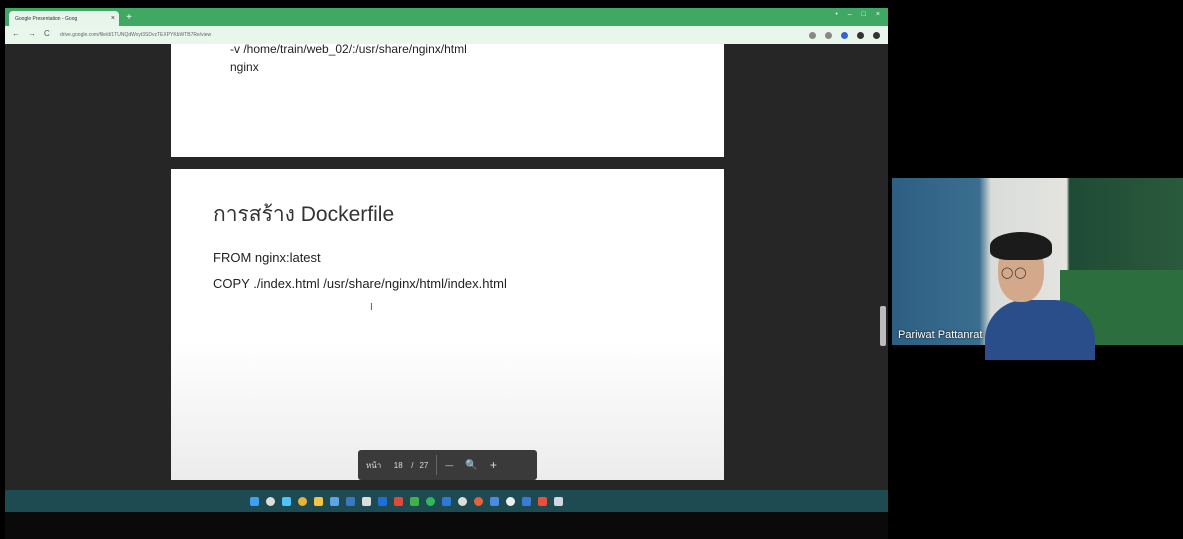 The height and width of the screenshot is (539, 1183). I want to click on slide-title: การสร้าง Dockerfile, so click(304, 214).